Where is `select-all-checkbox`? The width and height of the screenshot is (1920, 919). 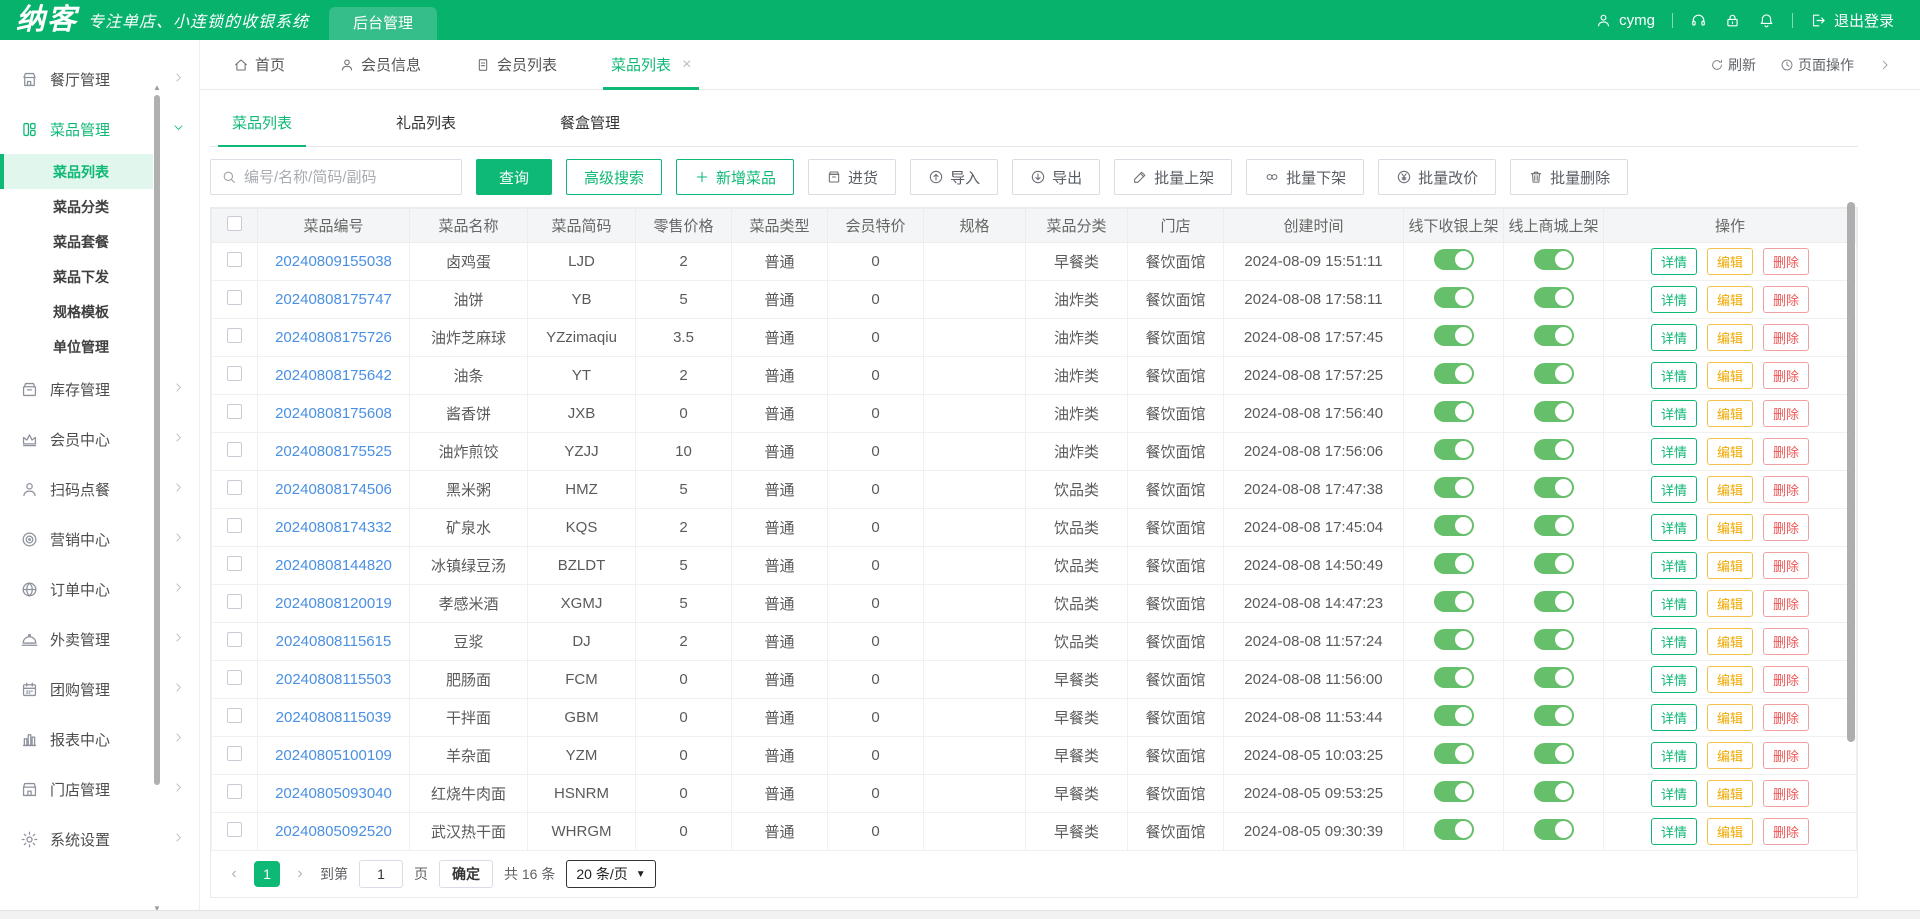
select-all-checkbox is located at coordinates (234, 223).